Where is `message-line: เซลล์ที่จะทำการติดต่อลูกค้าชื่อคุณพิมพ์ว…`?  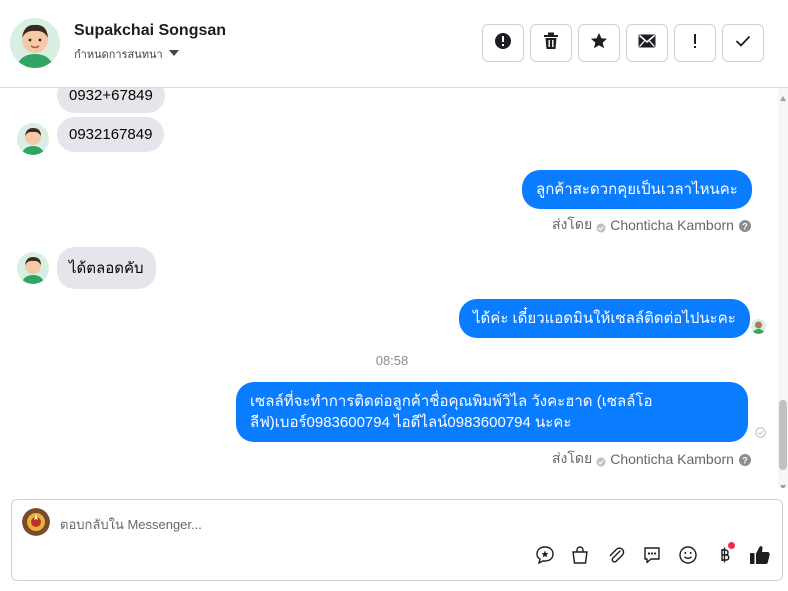
message-line: เซลล์ที่จะทำการติดต่อลูกค้าชื่อคุณพิมพ์ว… is located at coordinates (451, 401).